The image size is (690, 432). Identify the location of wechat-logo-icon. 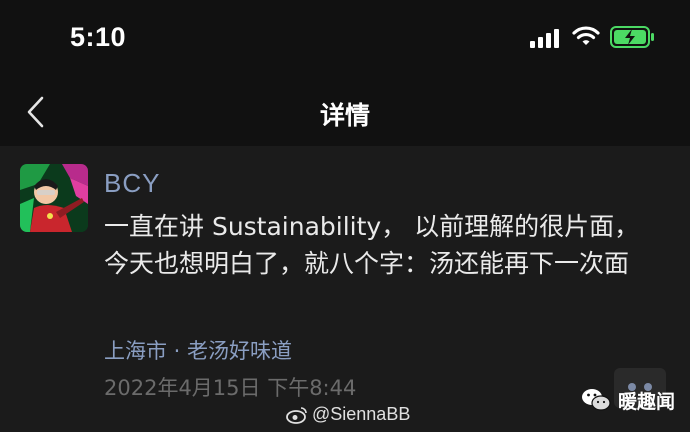
(596, 400).